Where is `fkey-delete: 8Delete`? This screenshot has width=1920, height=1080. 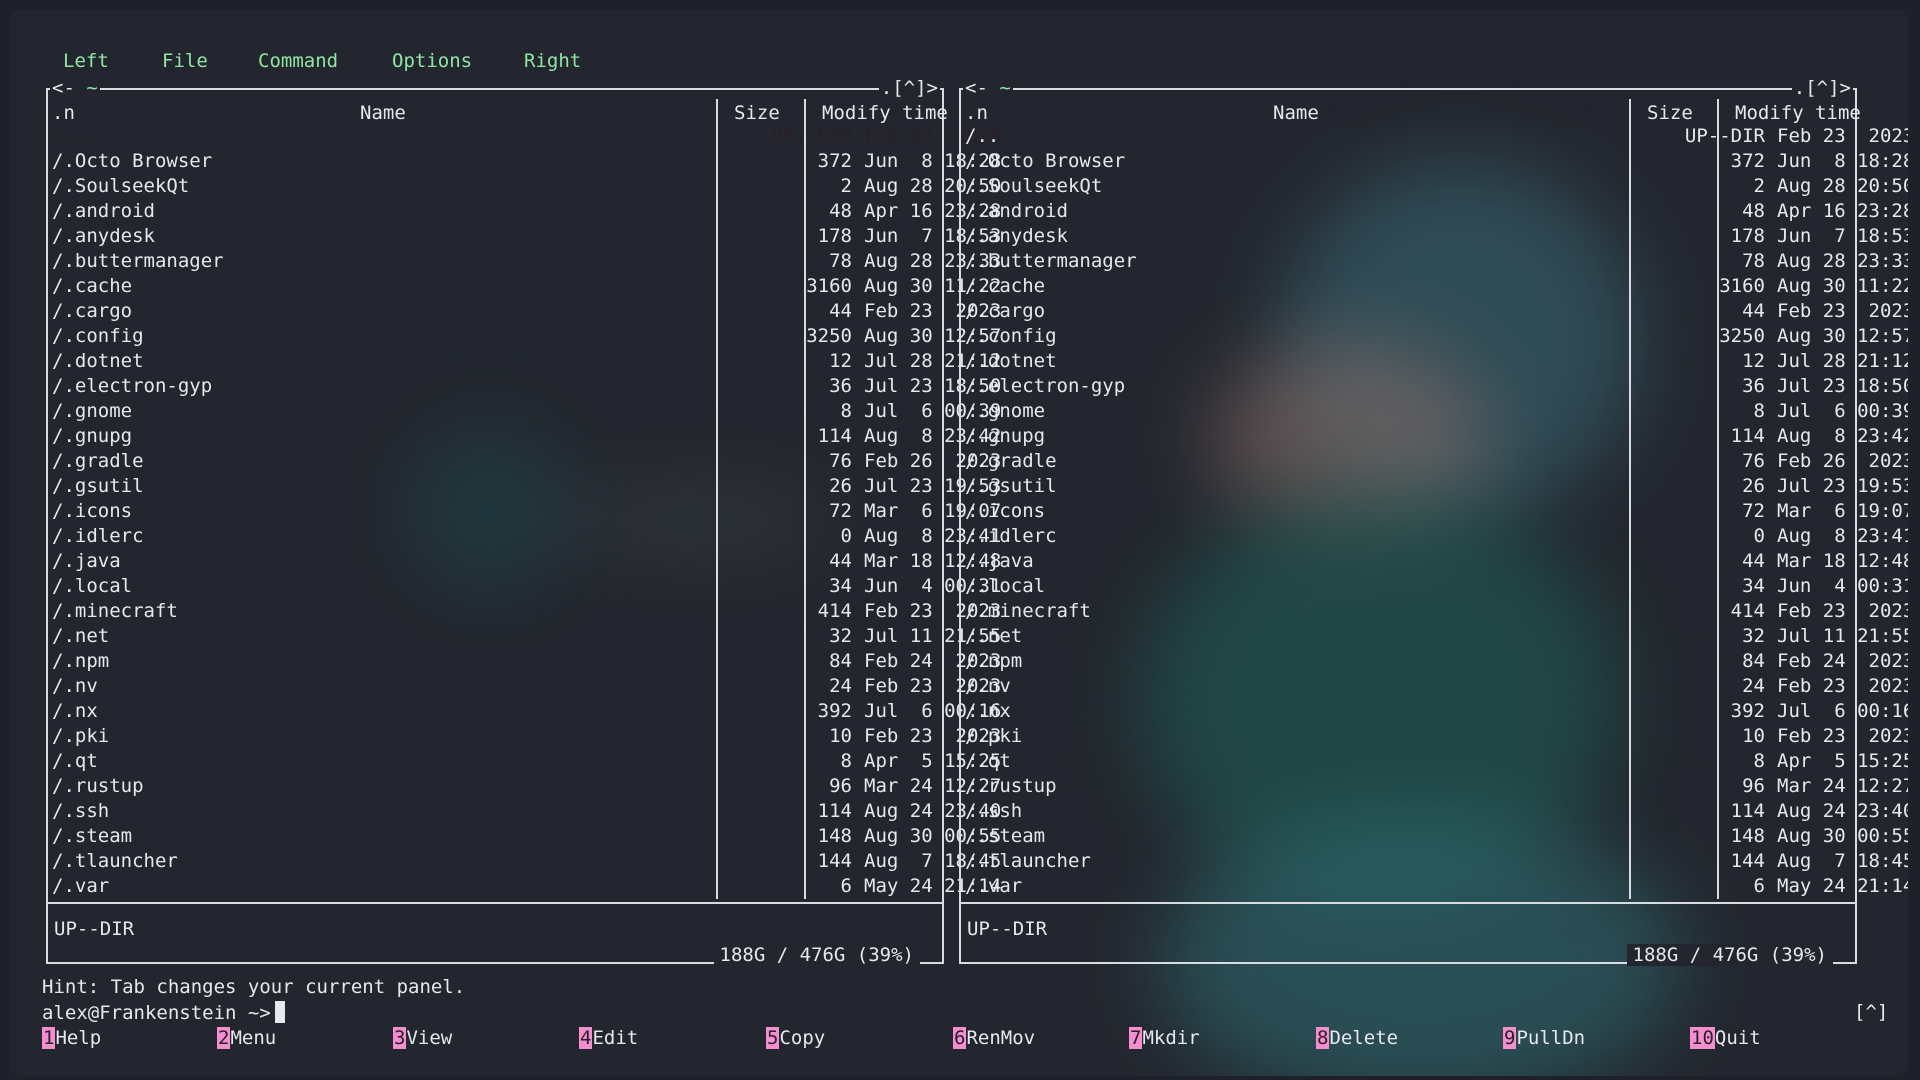 fkey-delete: 8Delete is located at coordinates (1357, 1038).